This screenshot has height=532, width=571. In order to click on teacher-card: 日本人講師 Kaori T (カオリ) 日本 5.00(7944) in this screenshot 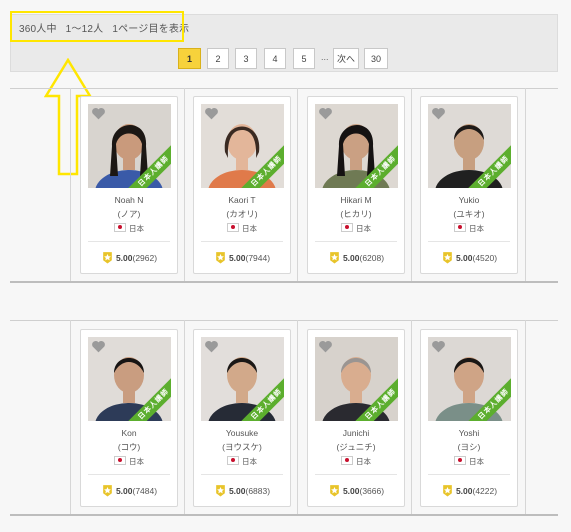, I will do `click(242, 185)`.